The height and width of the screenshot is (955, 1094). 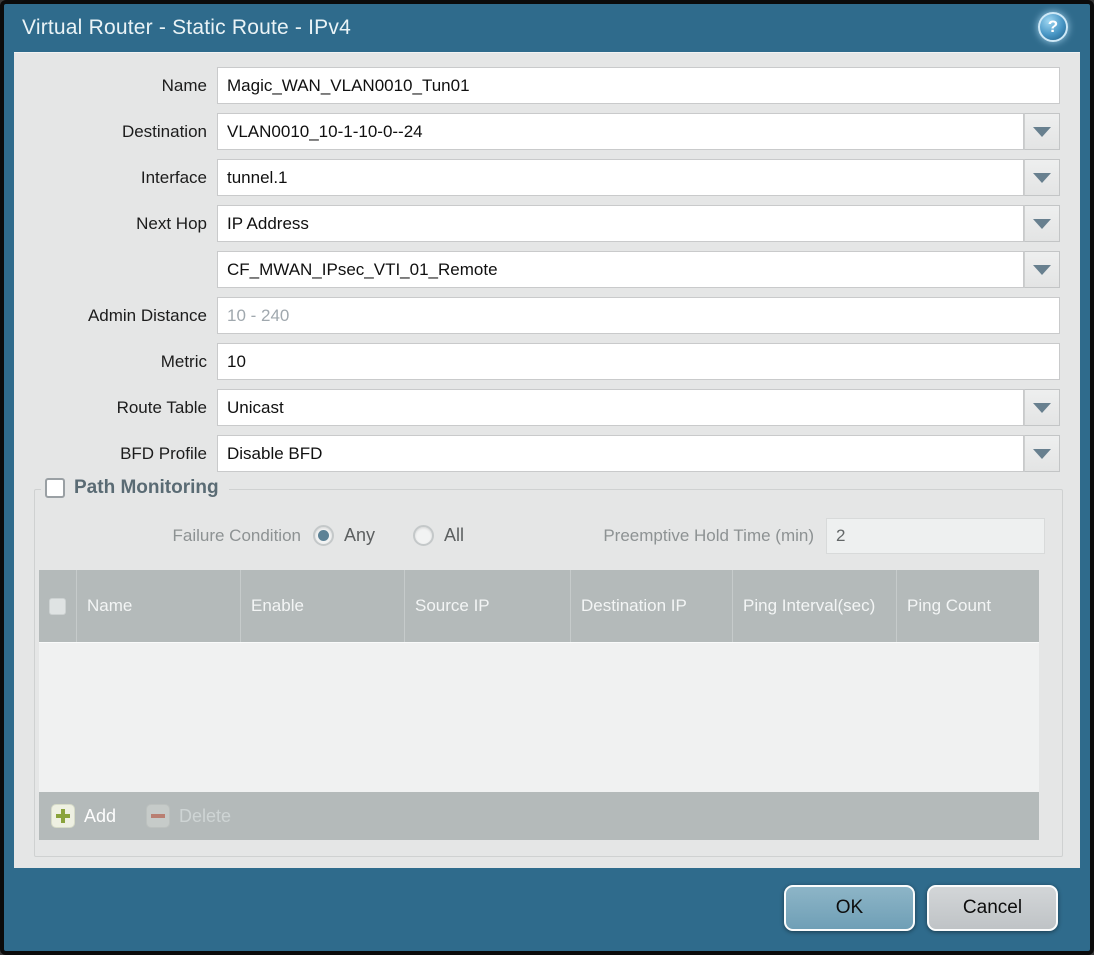 What do you see at coordinates (1053, 27) in the screenshot?
I see `help-icon: ?` at bounding box center [1053, 27].